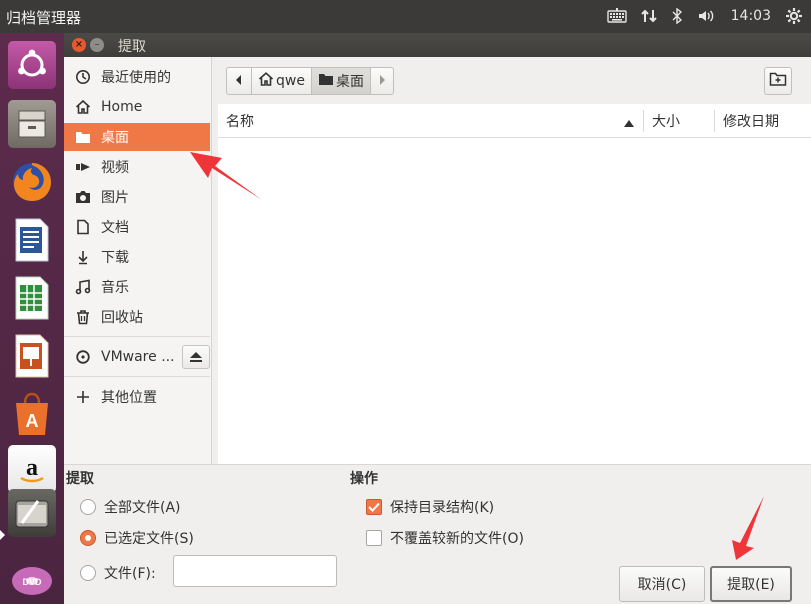 Image resolution: width=811 pixels, height=604 pixels. I want to click on sidebar-item-other-locations: 其他位置, so click(137, 397).